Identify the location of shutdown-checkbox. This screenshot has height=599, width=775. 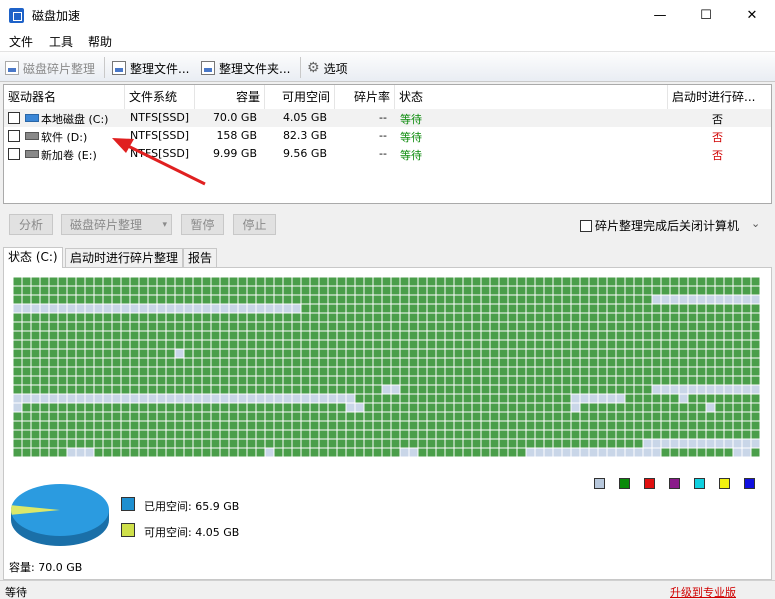
(586, 225).